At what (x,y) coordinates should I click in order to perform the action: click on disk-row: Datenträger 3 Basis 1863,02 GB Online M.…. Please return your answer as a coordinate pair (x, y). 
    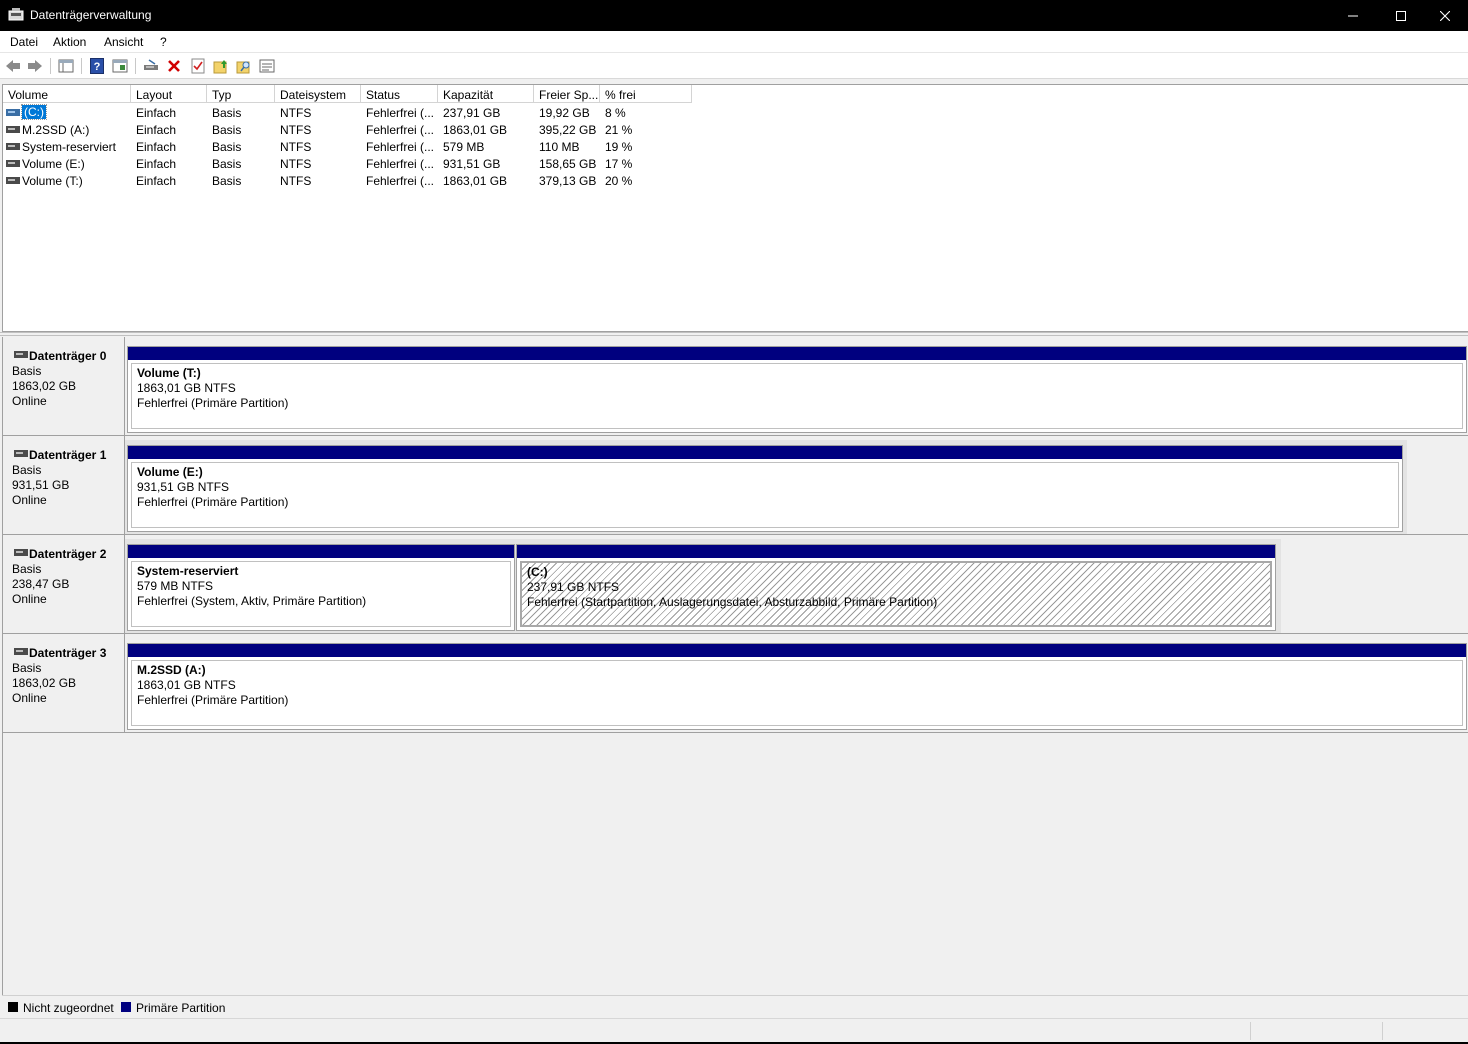
    Looking at the image, I should click on (735, 683).